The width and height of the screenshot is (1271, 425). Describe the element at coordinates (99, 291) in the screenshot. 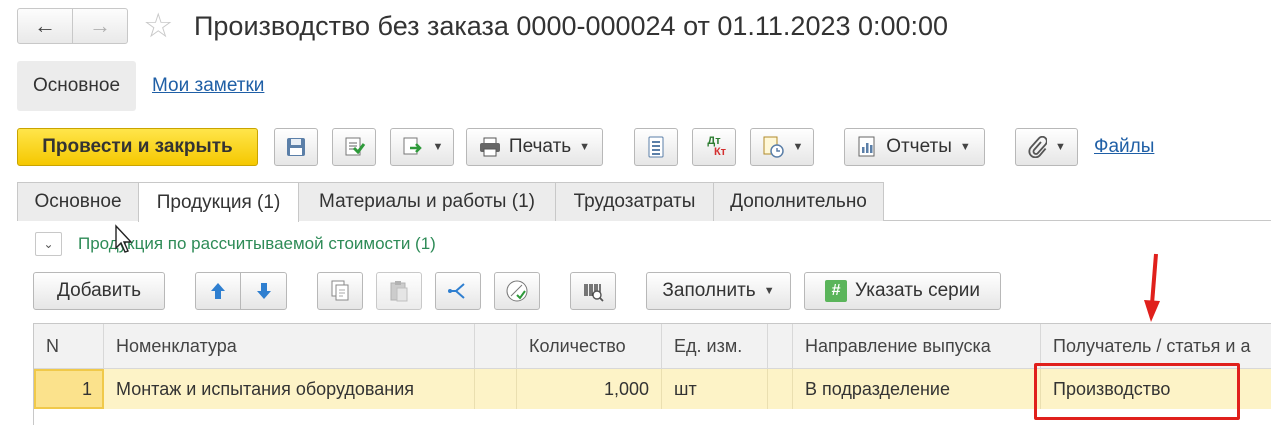

I see `add-row-button: Добавить` at that location.